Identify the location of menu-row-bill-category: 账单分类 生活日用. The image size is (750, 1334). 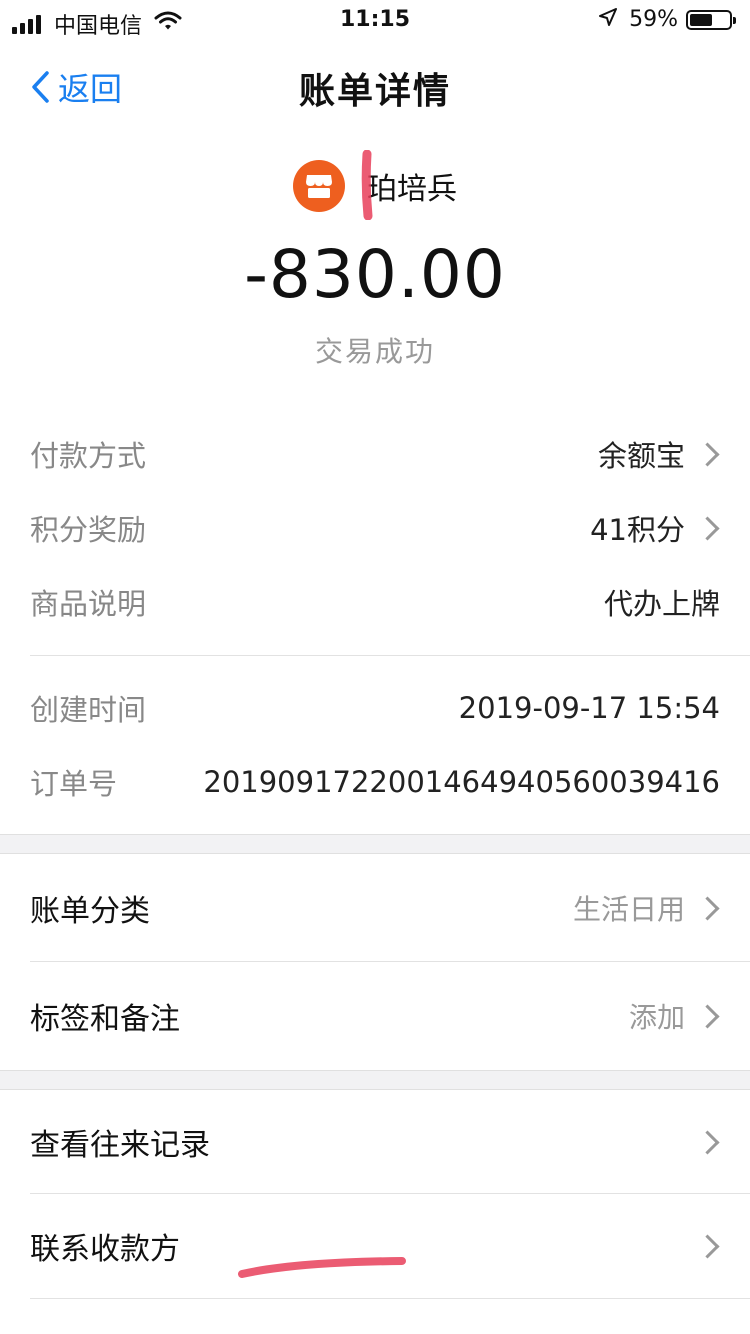
(375, 908).